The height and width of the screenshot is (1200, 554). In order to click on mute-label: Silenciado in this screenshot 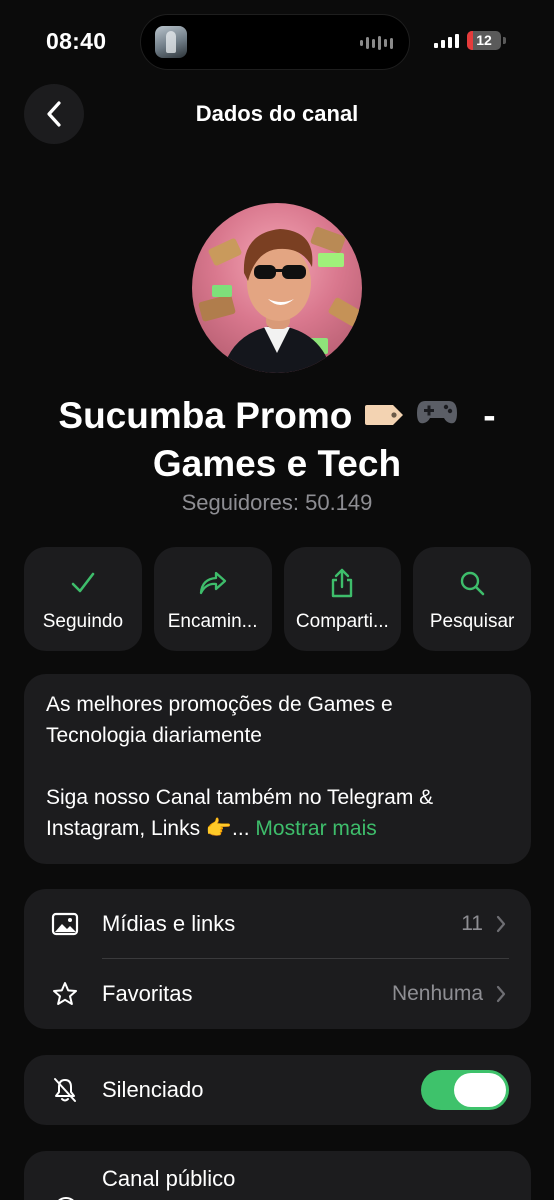, I will do `click(153, 1089)`.